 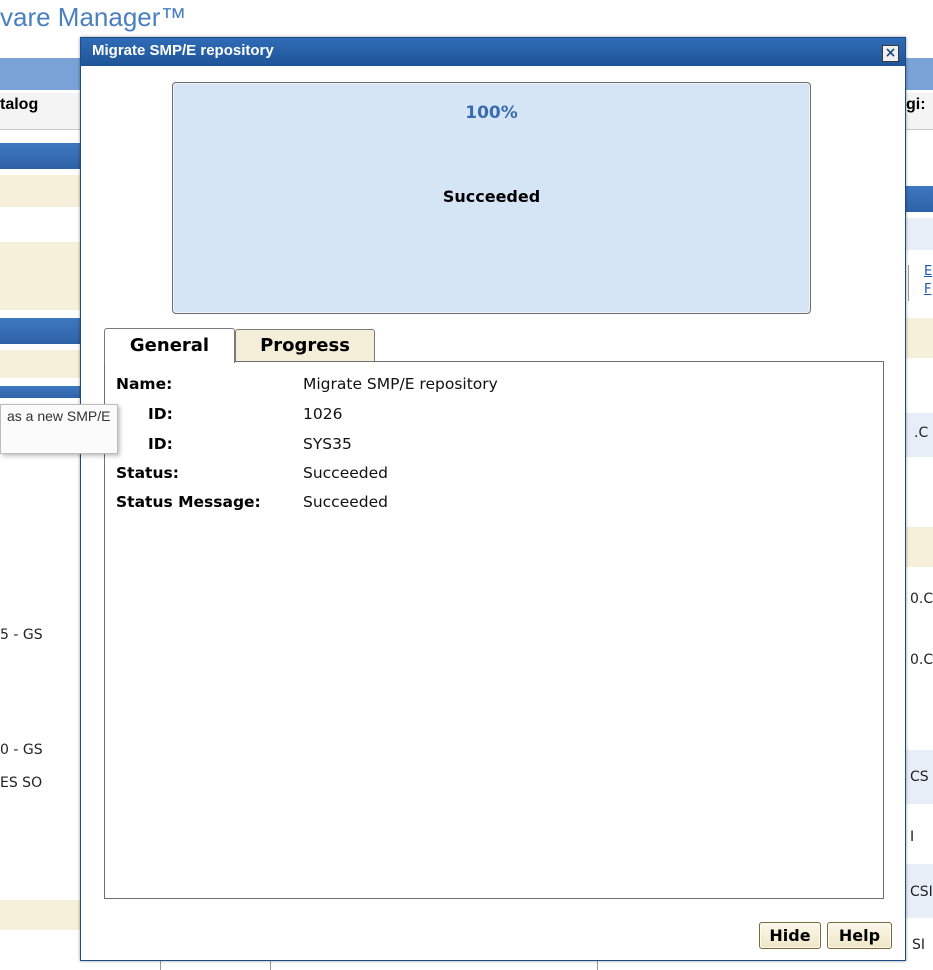 I want to click on column-link: F, so click(x=927, y=289).